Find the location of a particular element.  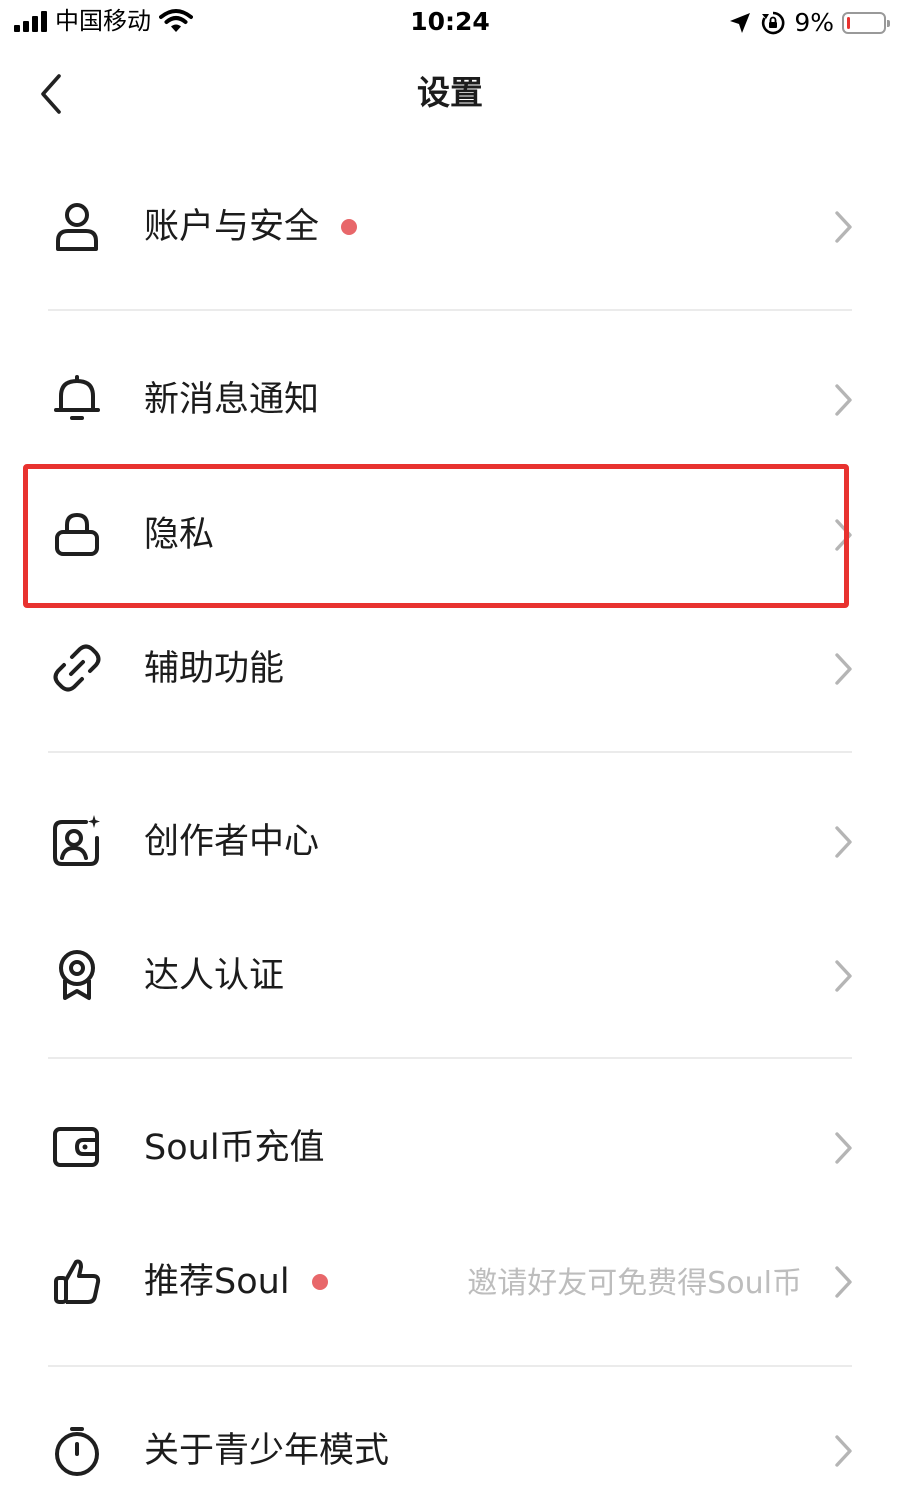

menu-item-teen-mode: 关于青少年模式 is located at coordinates (450, 1451).